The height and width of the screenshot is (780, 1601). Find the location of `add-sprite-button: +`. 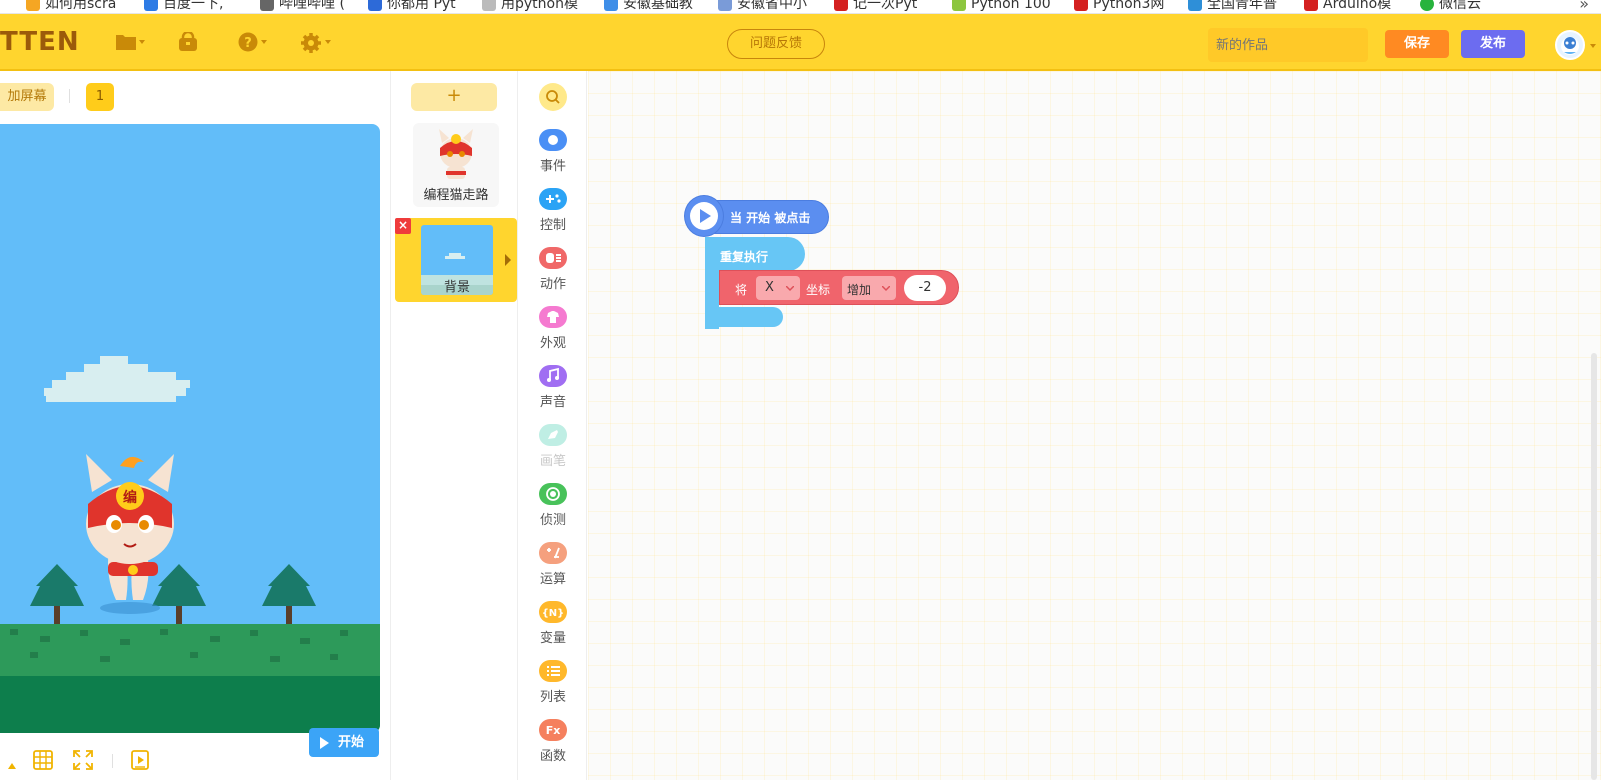

add-sprite-button: + is located at coordinates (454, 97).